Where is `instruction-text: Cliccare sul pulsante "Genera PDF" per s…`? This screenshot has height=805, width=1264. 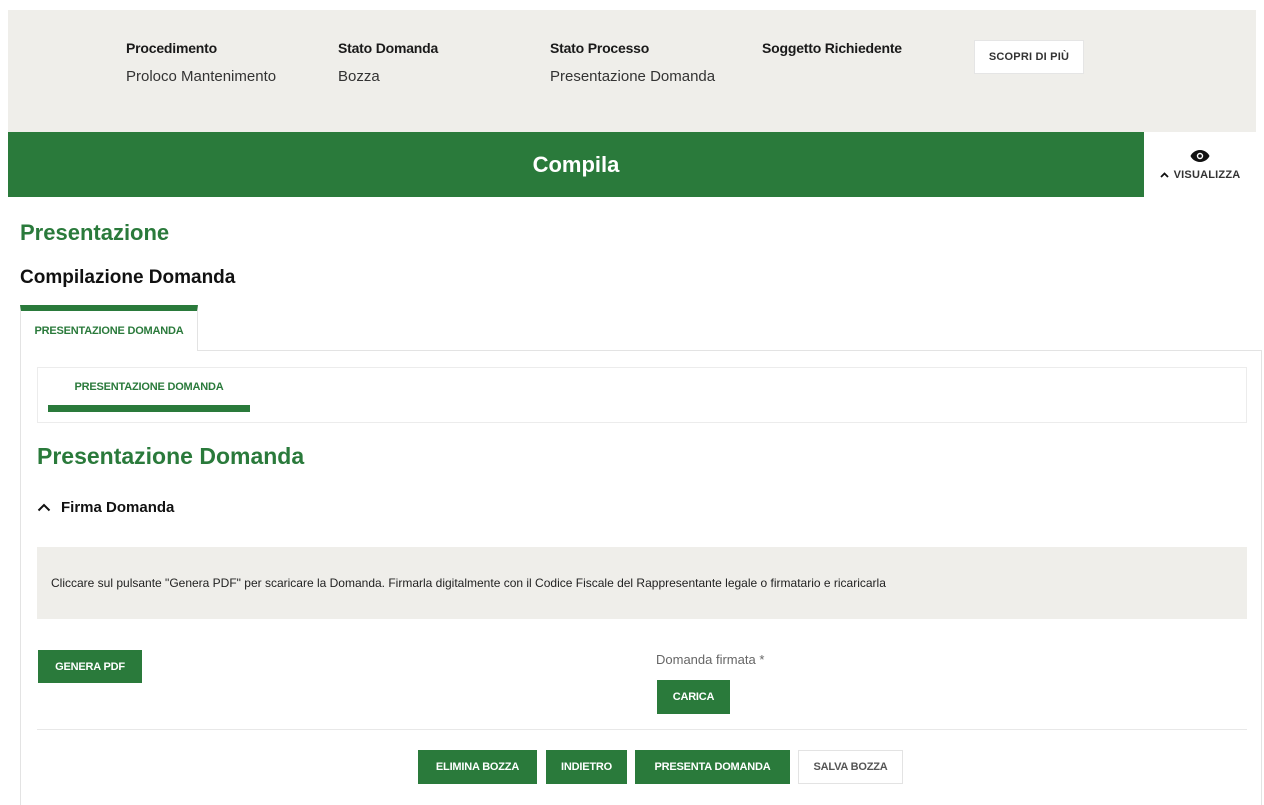
instruction-text: Cliccare sul pulsante "Genera PDF" per s… is located at coordinates (468, 583).